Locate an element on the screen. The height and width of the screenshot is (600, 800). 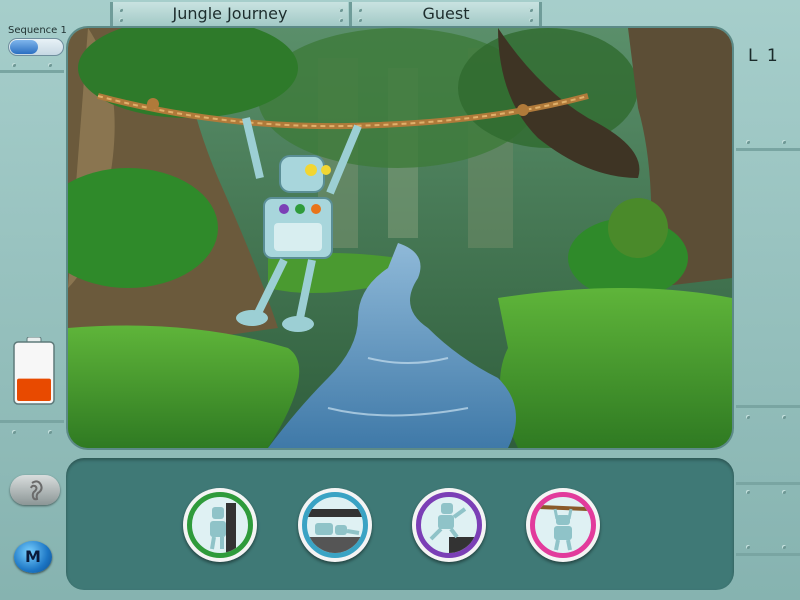
menu-button: M is located at coordinates (33, 557).